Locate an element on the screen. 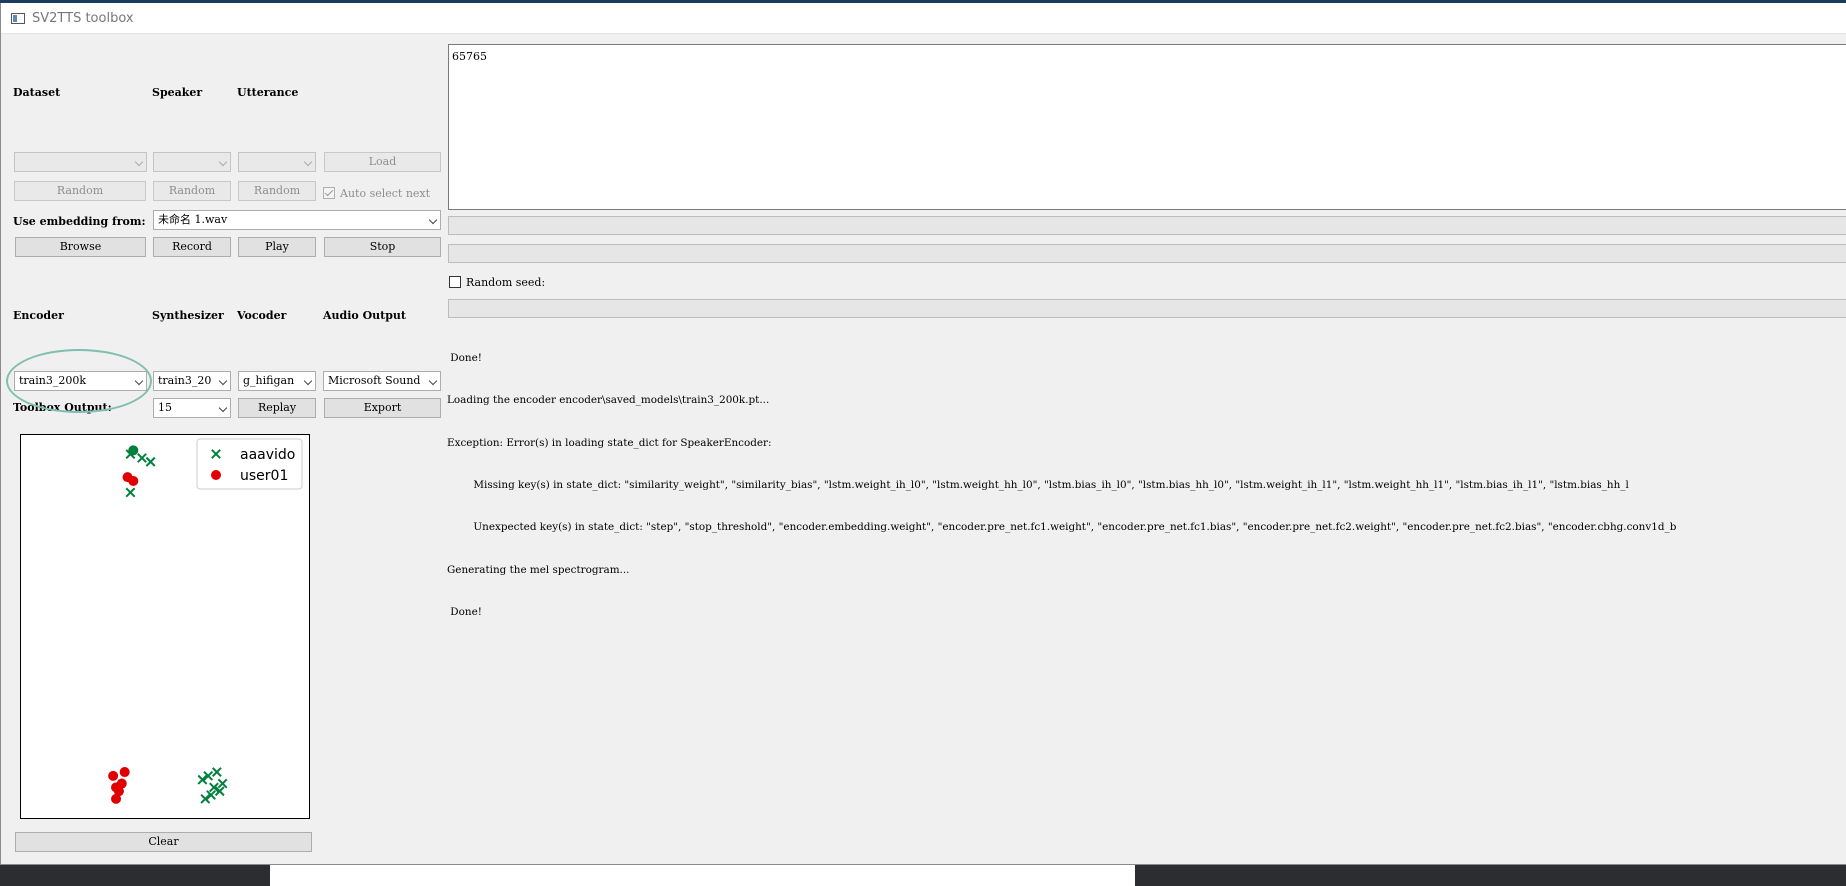 Image resolution: width=1846 pixels, height=886 pixels. toolbox-output-select: 15 is located at coordinates (192, 408).